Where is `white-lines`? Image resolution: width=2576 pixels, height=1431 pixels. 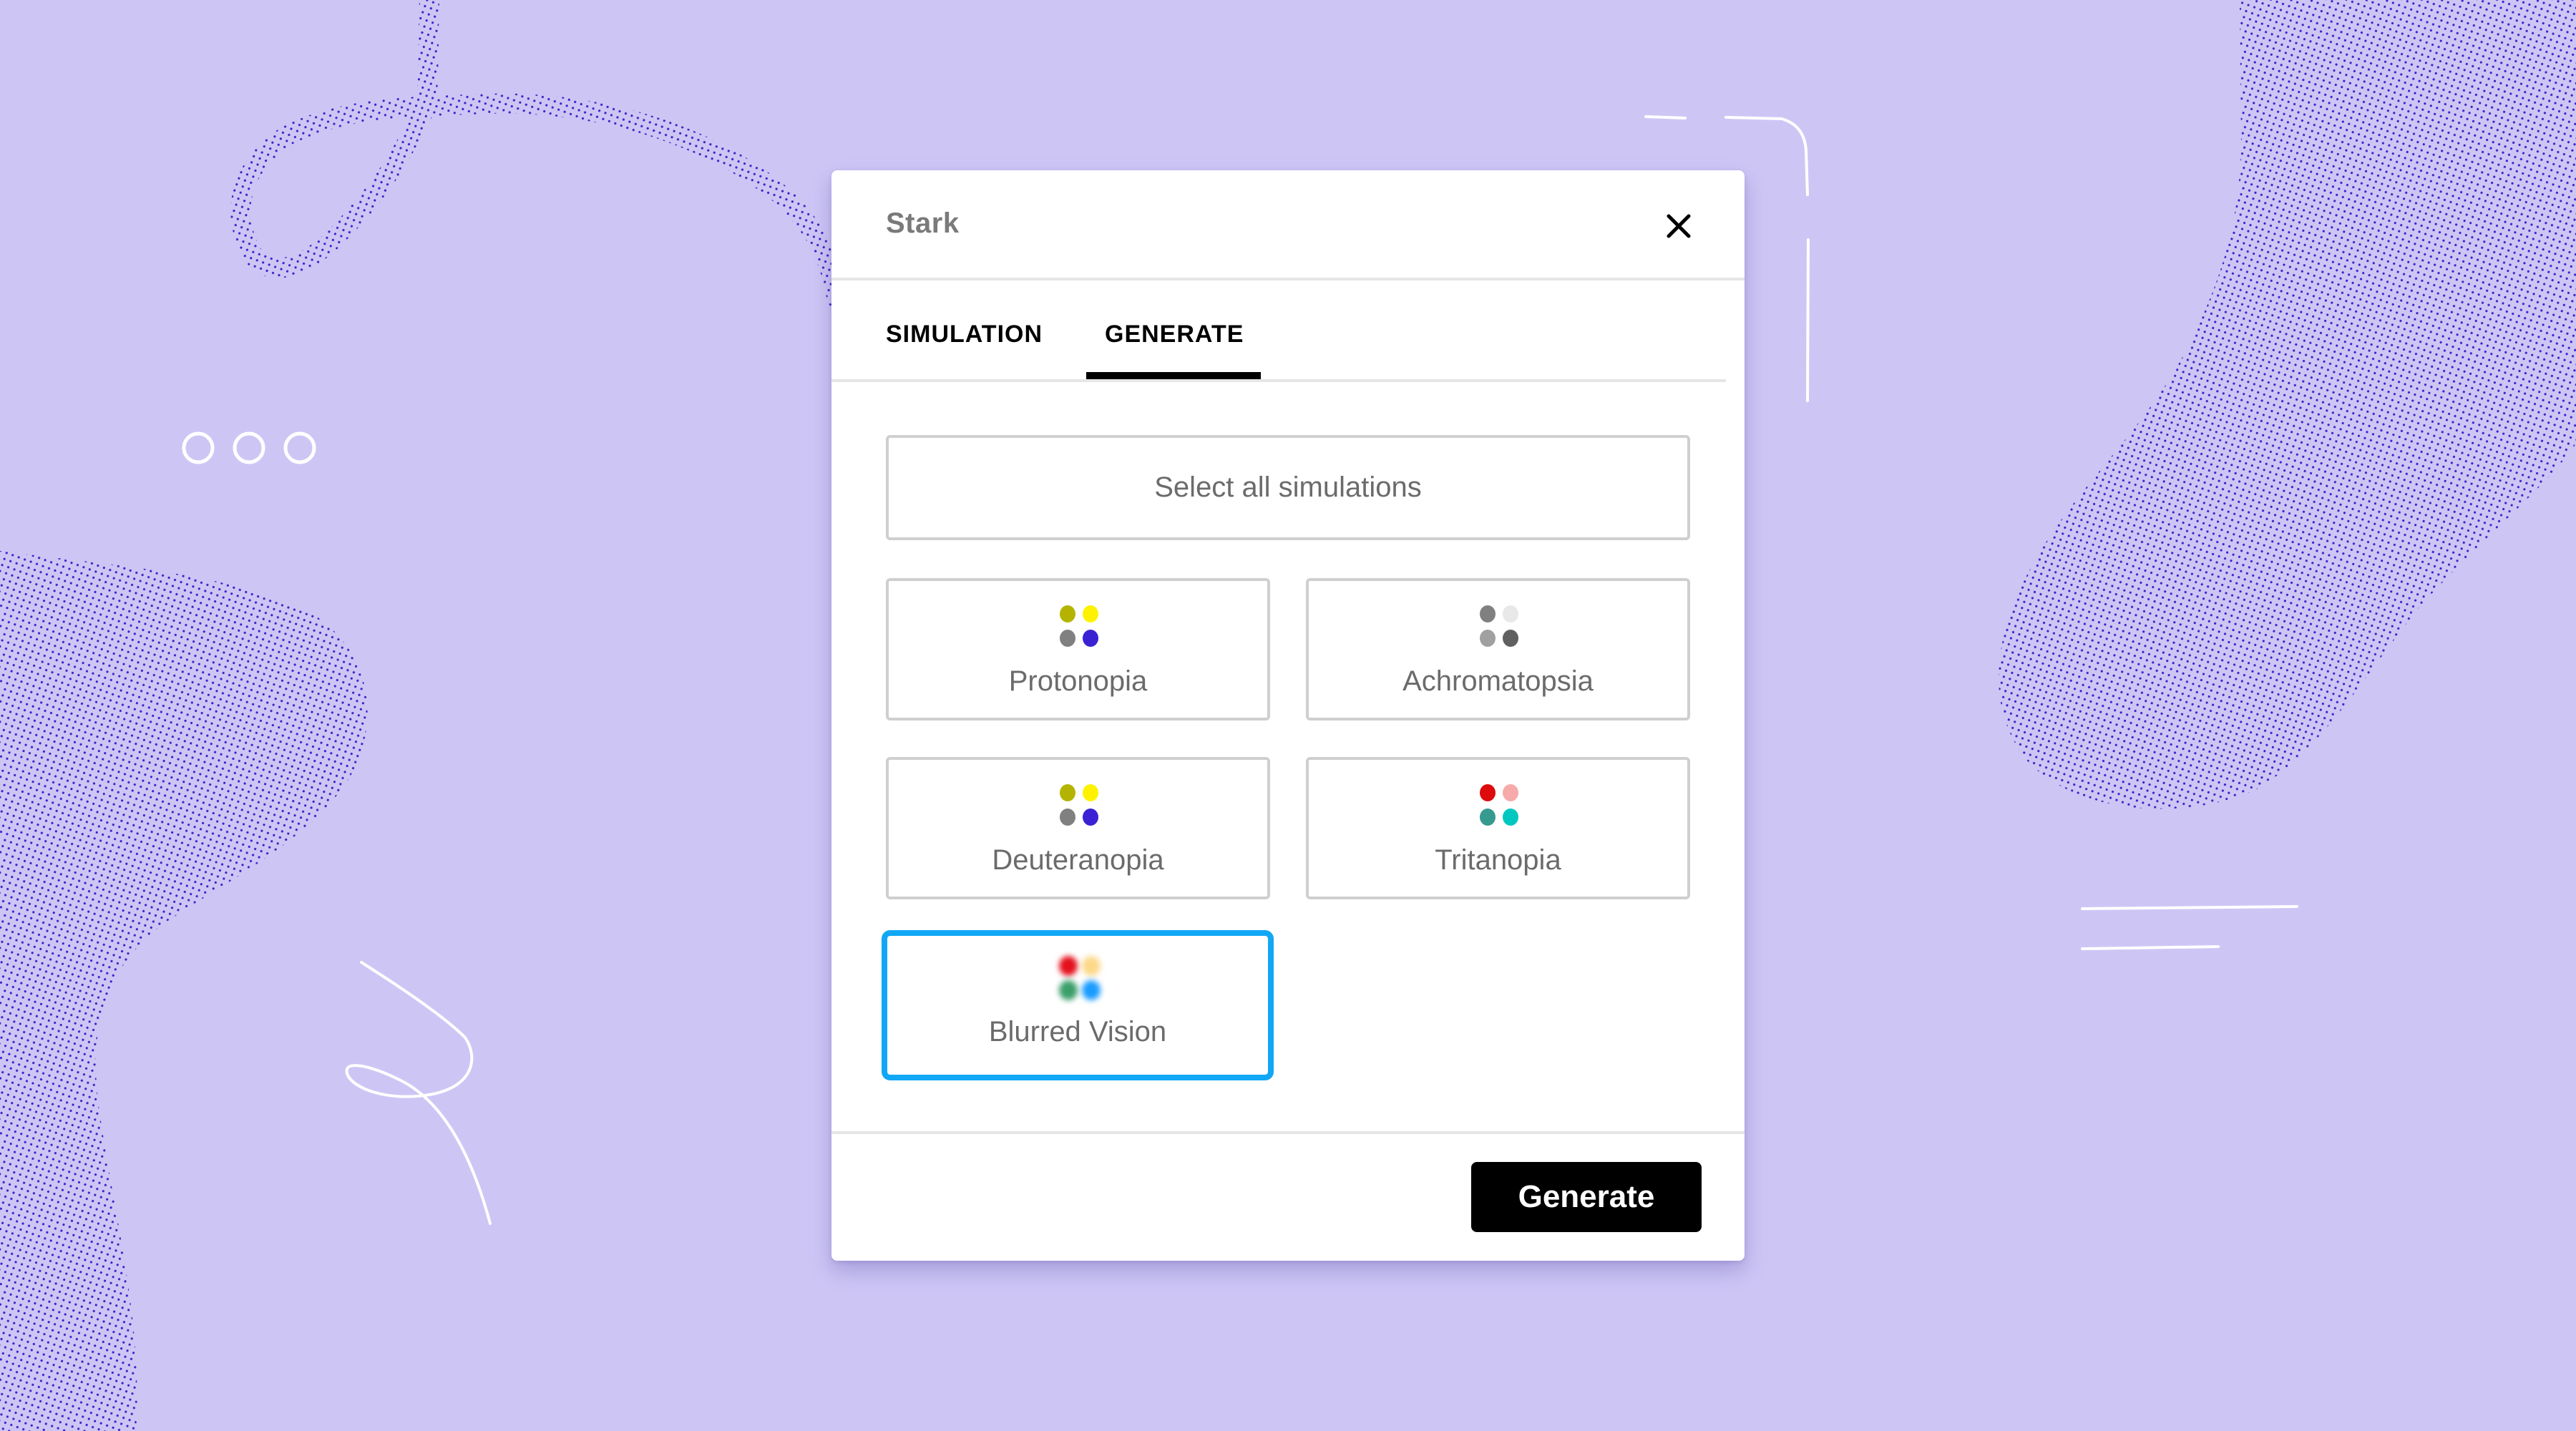 white-lines is located at coordinates (2189, 927).